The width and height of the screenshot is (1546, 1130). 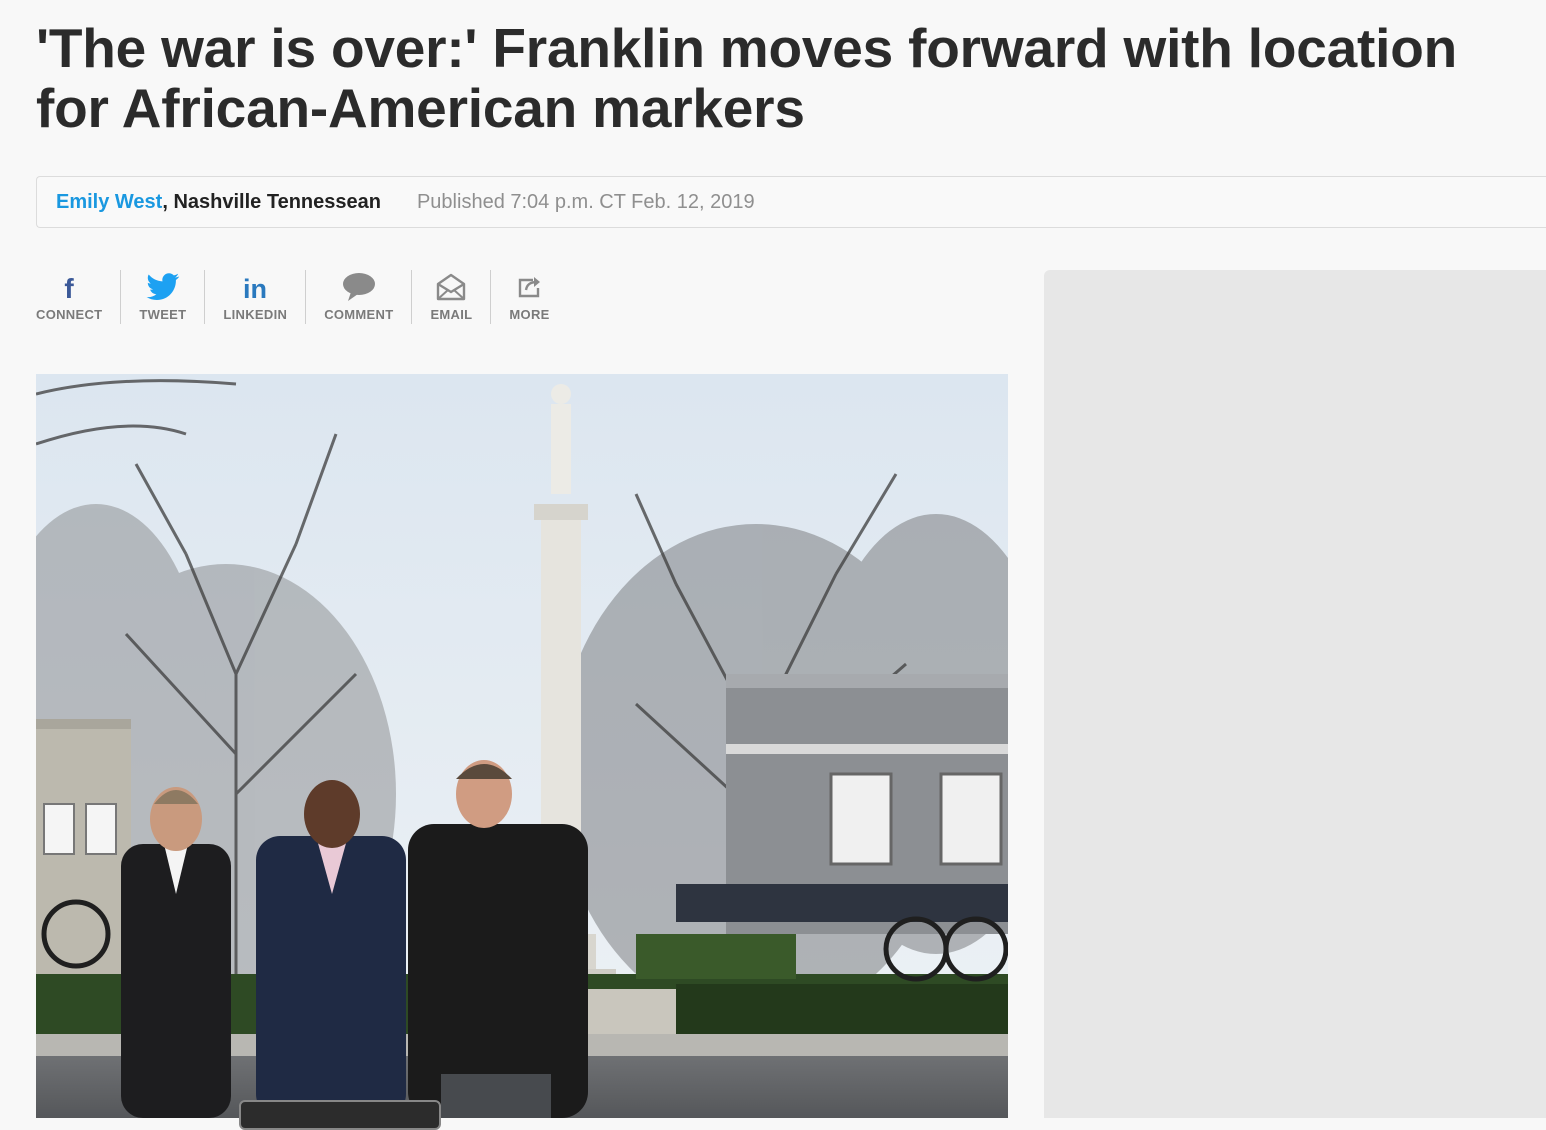 I want to click on author-link: Emily West, so click(x=109, y=202).